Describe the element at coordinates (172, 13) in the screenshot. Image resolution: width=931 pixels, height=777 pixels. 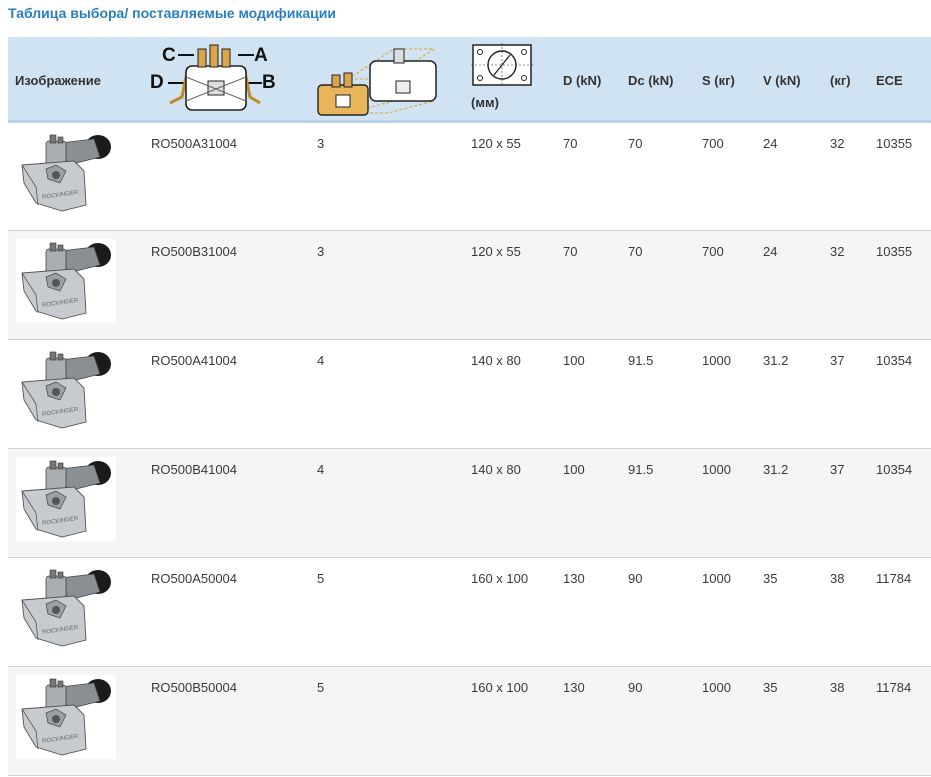
I see `page-title: Таблица выбора/ поставляемые модификации` at that location.